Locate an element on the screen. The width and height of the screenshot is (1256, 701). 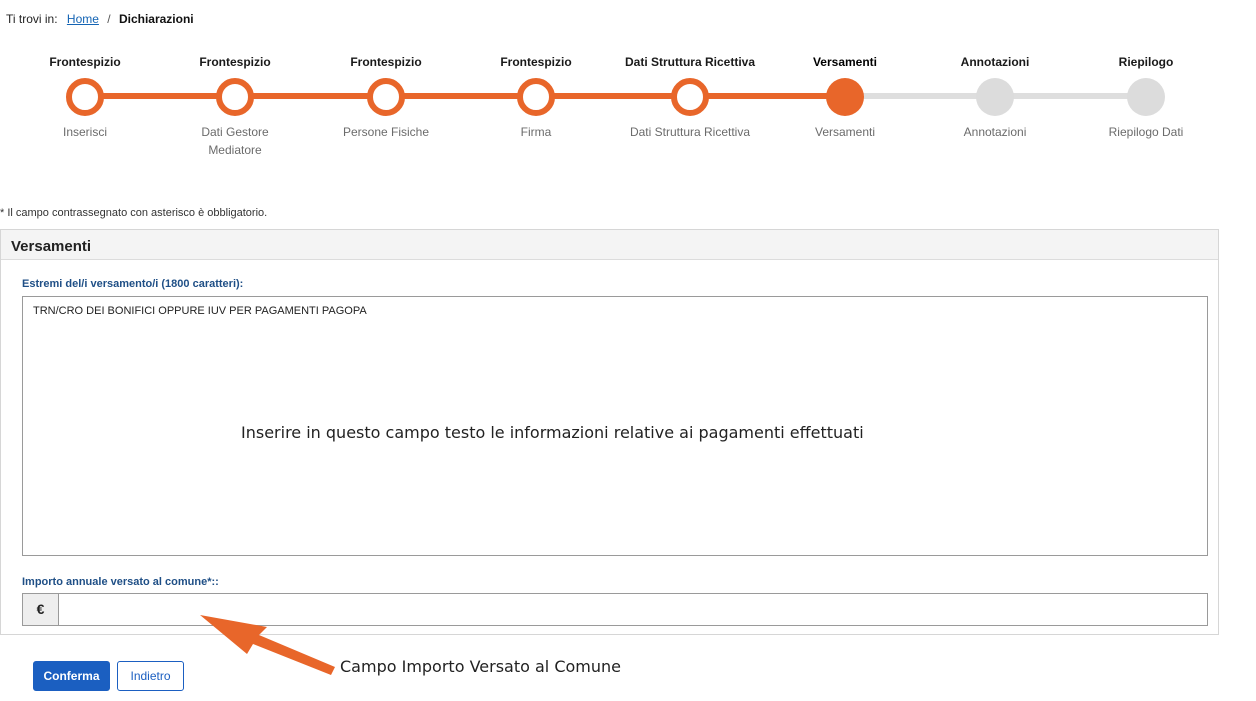
breadcrumb-home-link: Home is located at coordinates (83, 19).